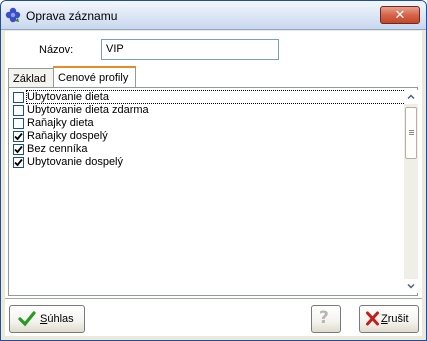  What do you see at coordinates (94, 77) in the screenshot?
I see `tab-price-profiles: Cenové profily` at bounding box center [94, 77].